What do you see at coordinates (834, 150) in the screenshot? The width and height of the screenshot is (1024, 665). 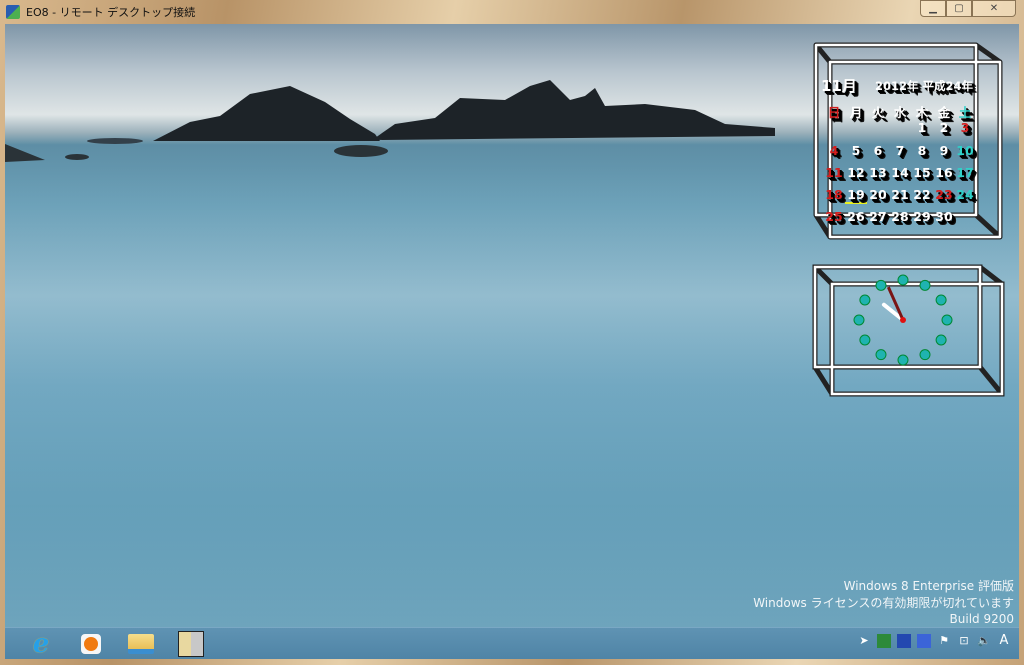 I see `calendar-day: 4` at bounding box center [834, 150].